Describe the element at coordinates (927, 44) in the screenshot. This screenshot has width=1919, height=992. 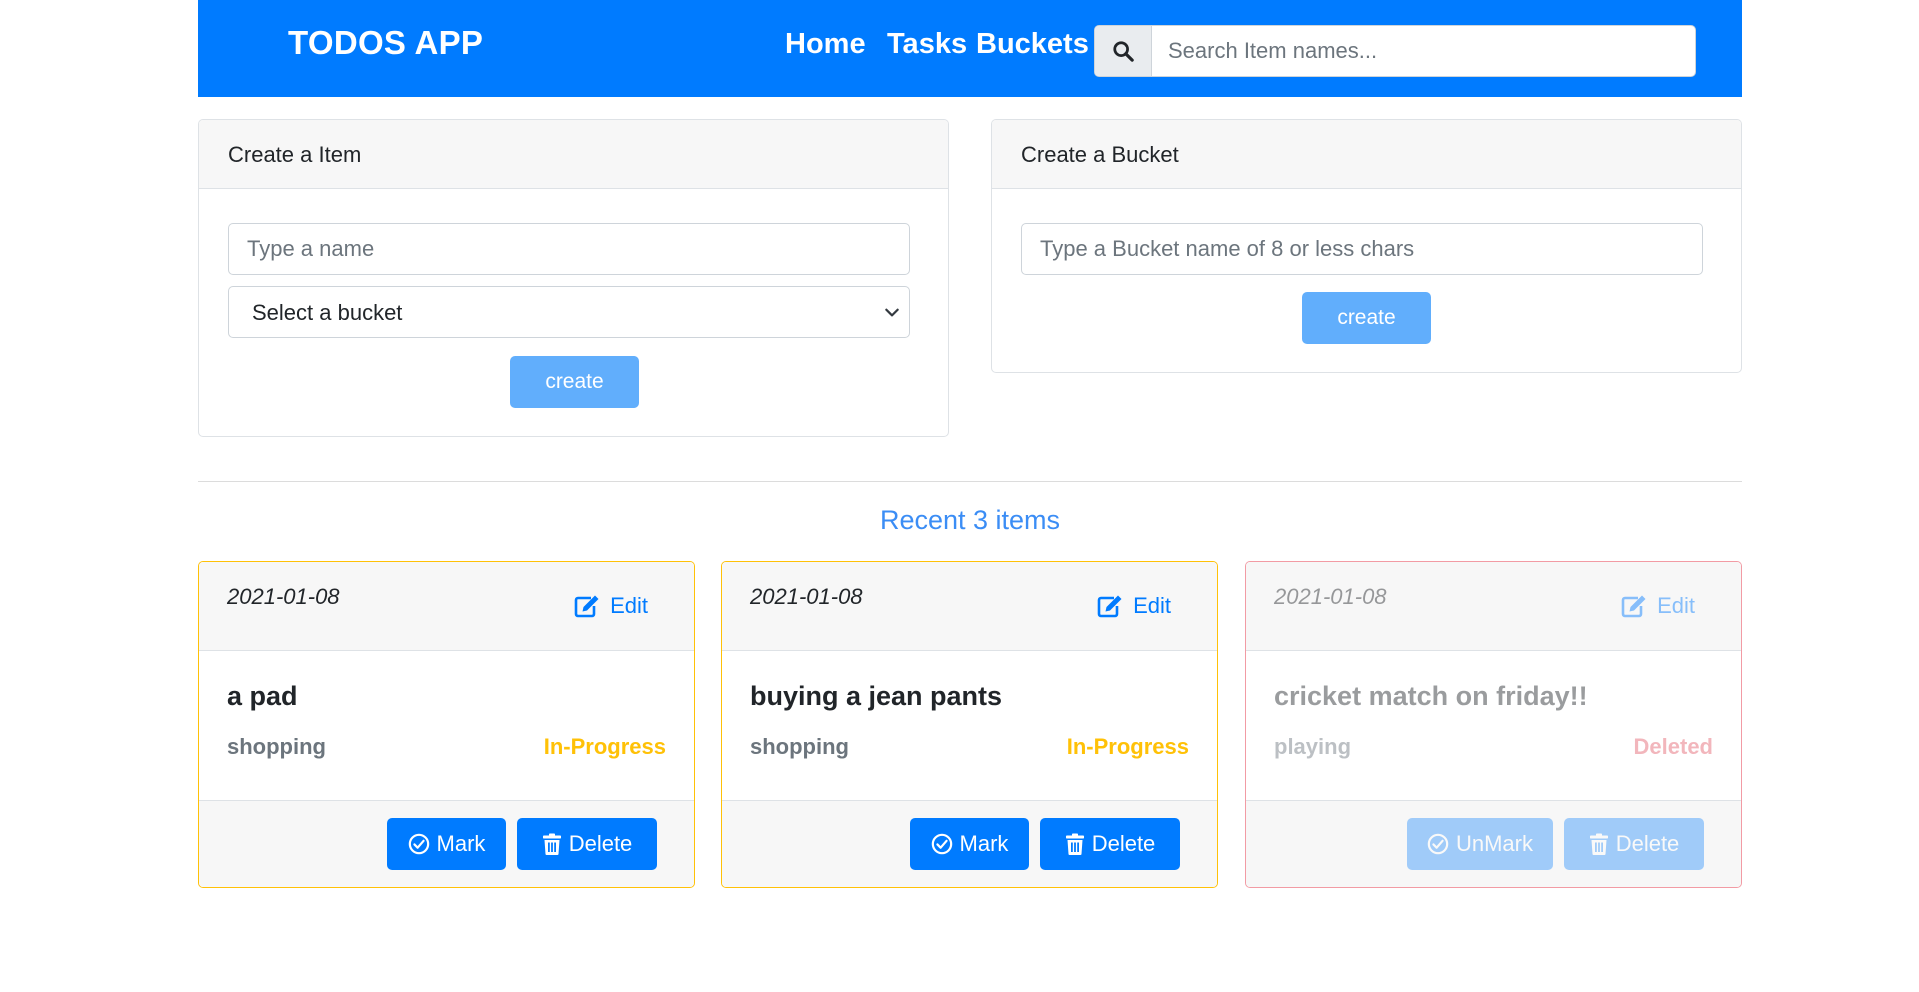
I see `nav-link-tasks: Tasks` at that location.